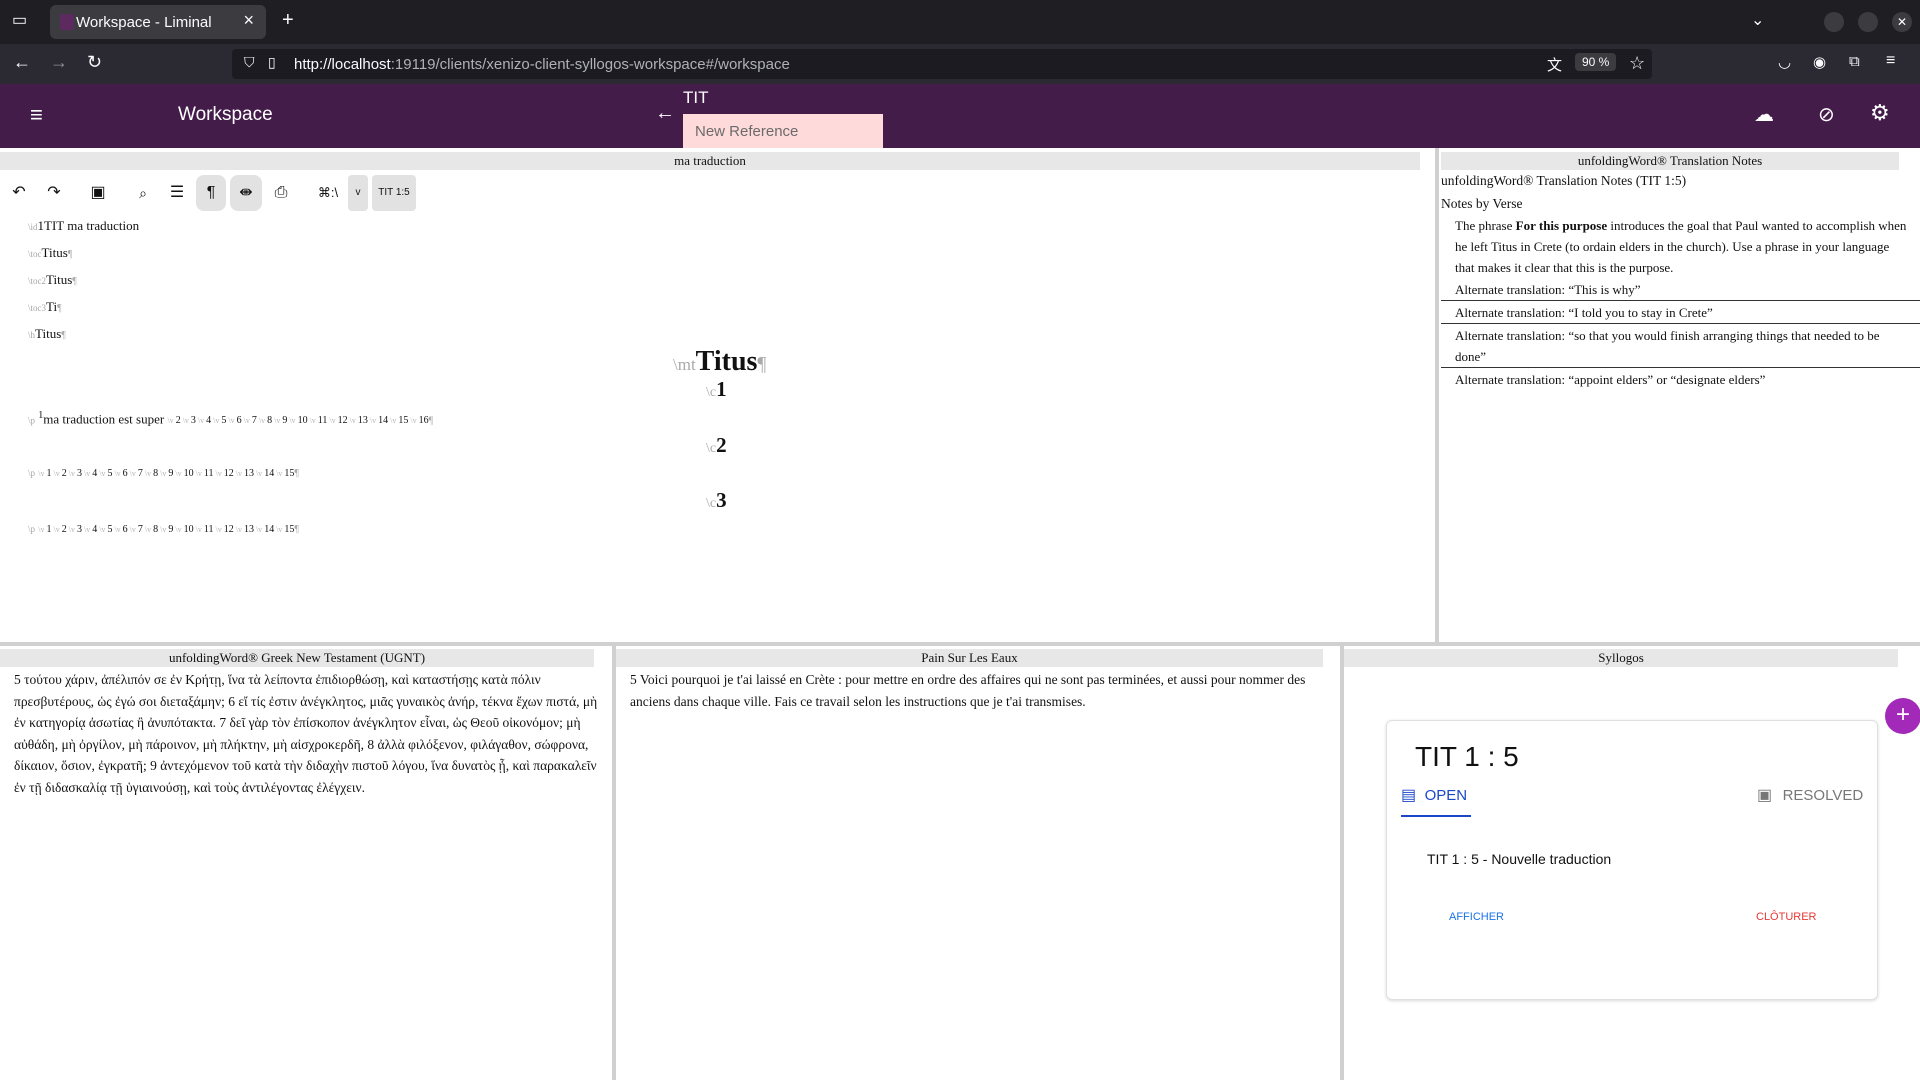  I want to click on print-icon: ⎙, so click(281, 193).